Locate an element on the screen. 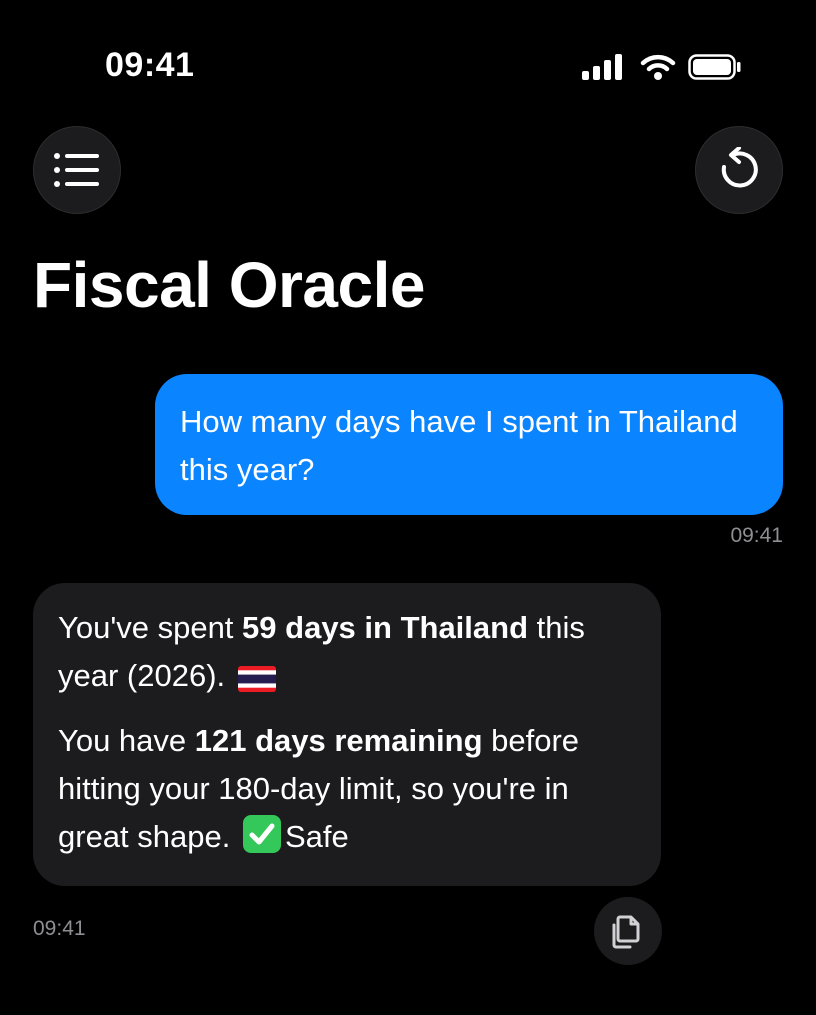 Image resolution: width=816 pixels, height=1015 pixels. copy-button is located at coordinates (628, 931).